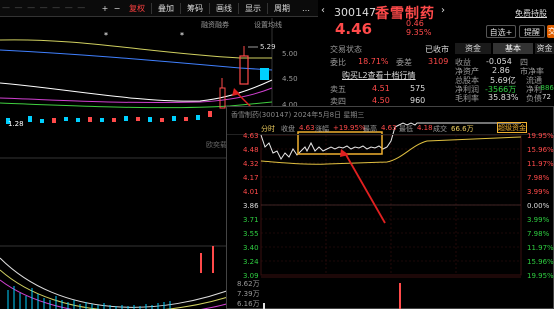  I want to click on stock-code: 300147, so click(355, 12).